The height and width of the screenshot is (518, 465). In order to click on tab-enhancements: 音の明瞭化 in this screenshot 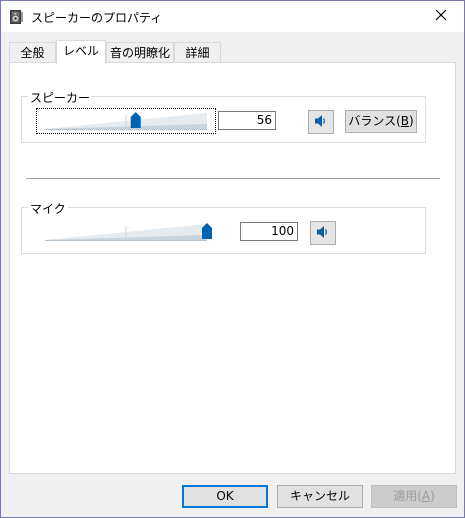, I will do `click(140, 52)`.